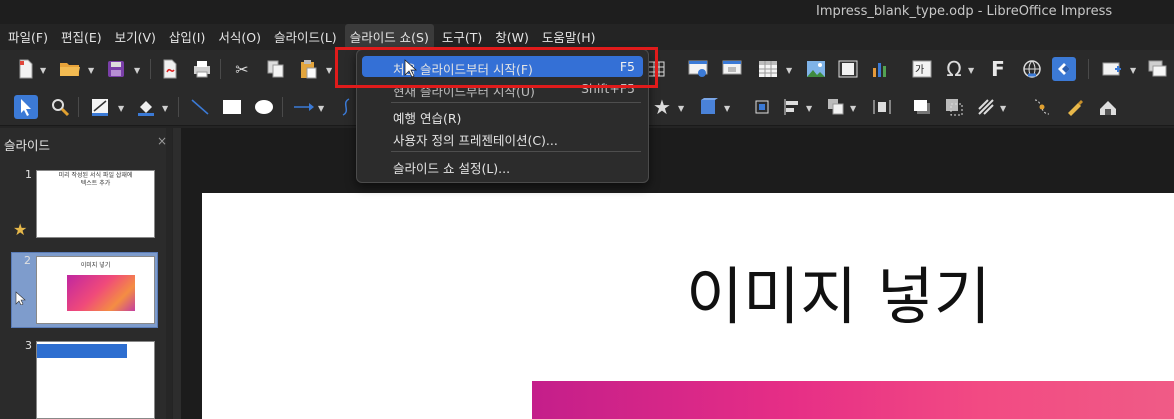  What do you see at coordinates (20, 229) in the screenshot?
I see `custom-animation-star-icon: ★` at bounding box center [20, 229].